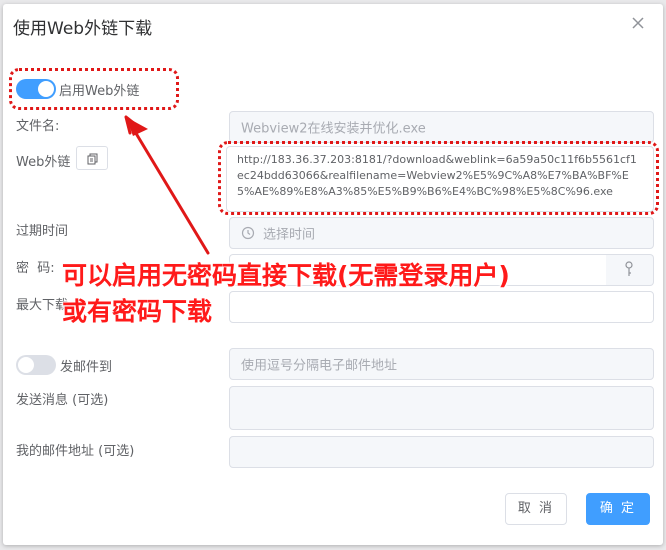  I want to click on annotation-line-2: 或有密码下载, so click(137, 311).